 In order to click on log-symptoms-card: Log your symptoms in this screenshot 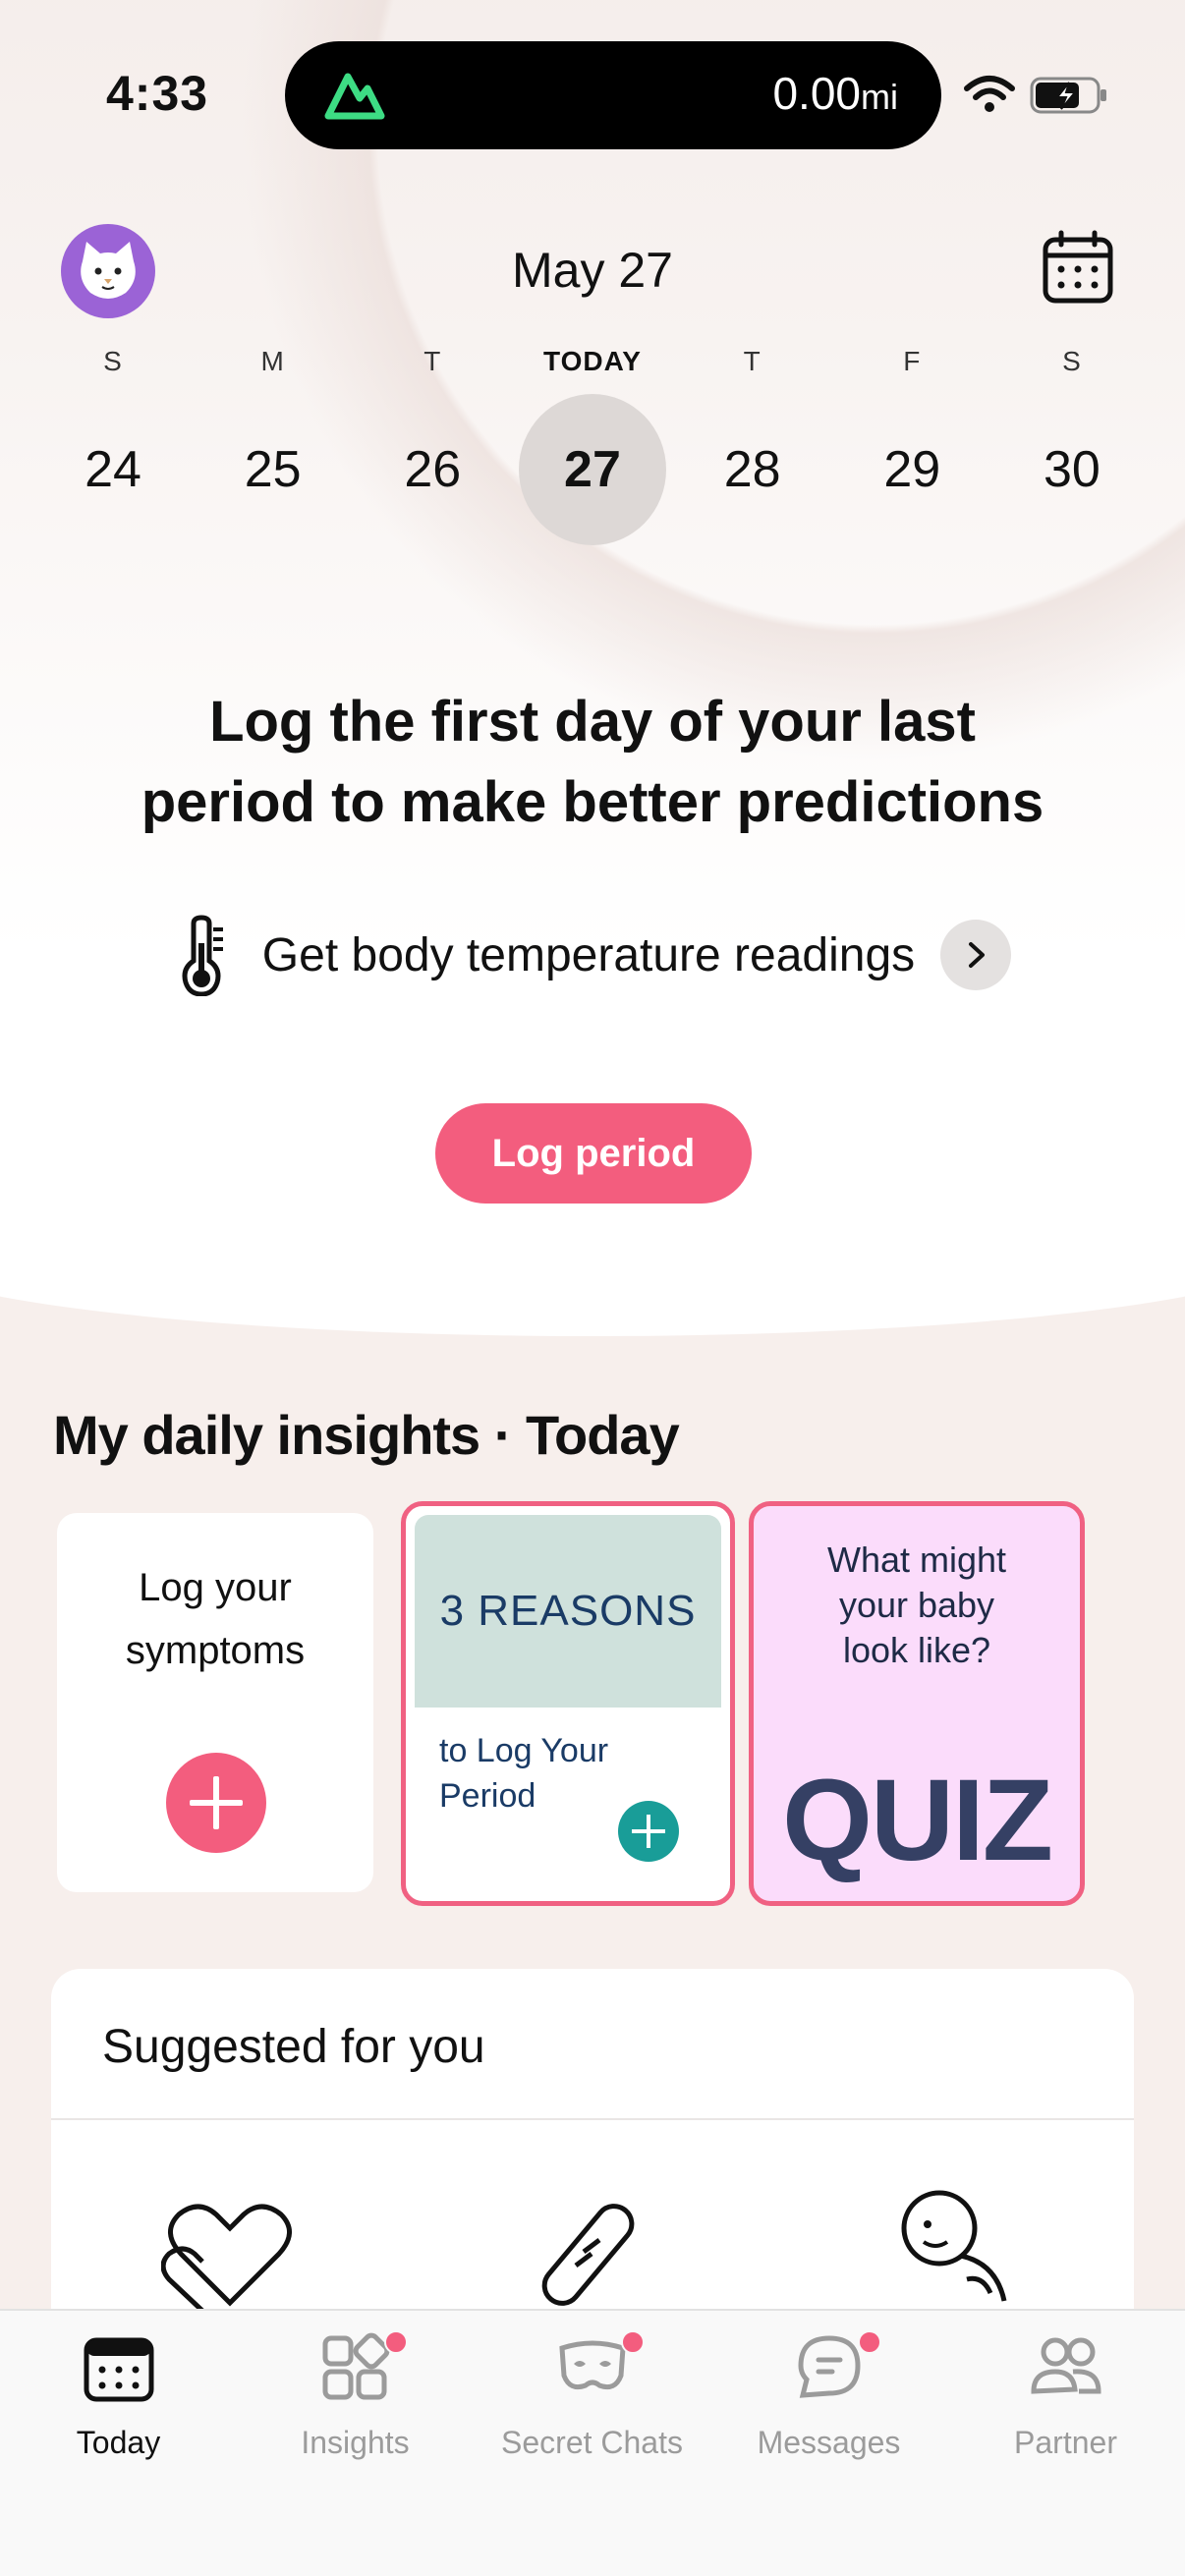, I will do `click(215, 1702)`.